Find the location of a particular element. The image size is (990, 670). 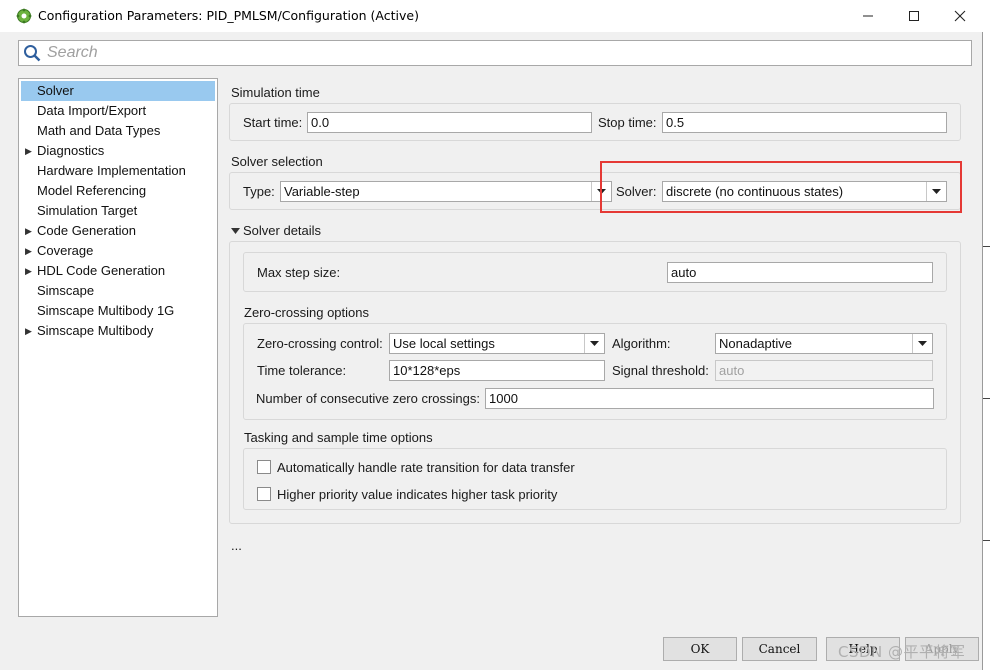

tasking-heading: Tasking and sample time options is located at coordinates (338, 437).